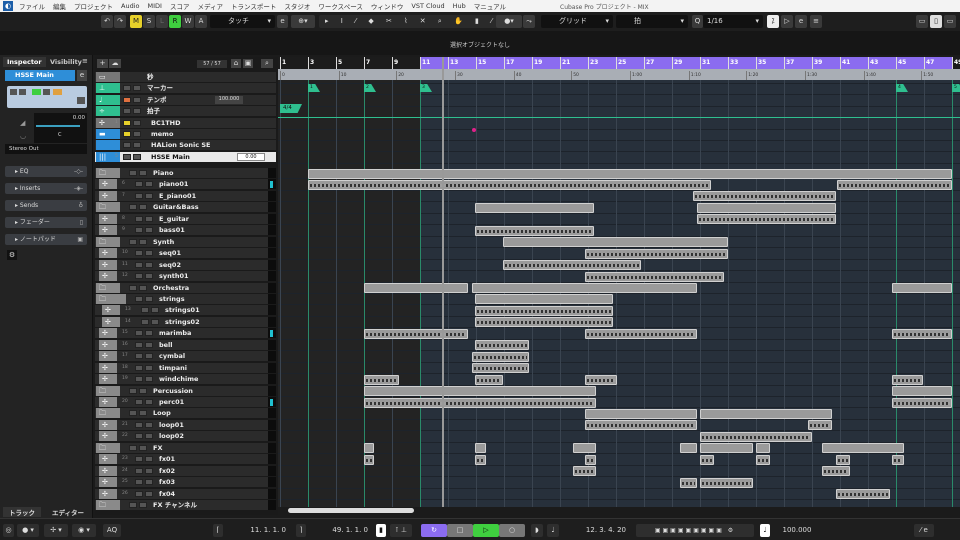  What do you see at coordinates (340, 6) in the screenshot?
I see `menu-item: ワークスペース` at bounding box center [340, 6].